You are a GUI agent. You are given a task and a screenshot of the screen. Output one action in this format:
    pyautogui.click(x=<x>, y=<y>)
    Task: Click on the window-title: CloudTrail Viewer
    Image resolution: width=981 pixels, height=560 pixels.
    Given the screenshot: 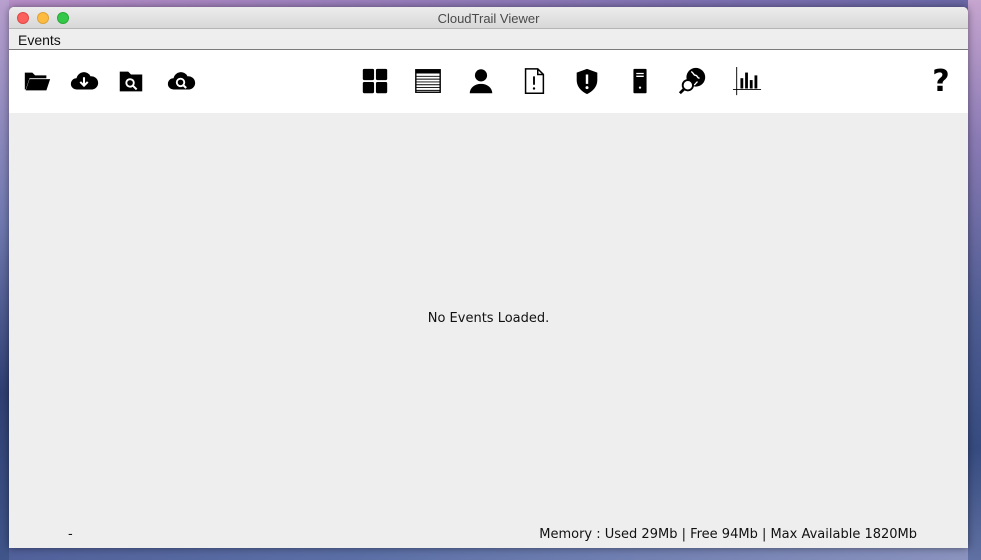 What is the action you would take?
    pyautogui.click(x=488, y=18)
    